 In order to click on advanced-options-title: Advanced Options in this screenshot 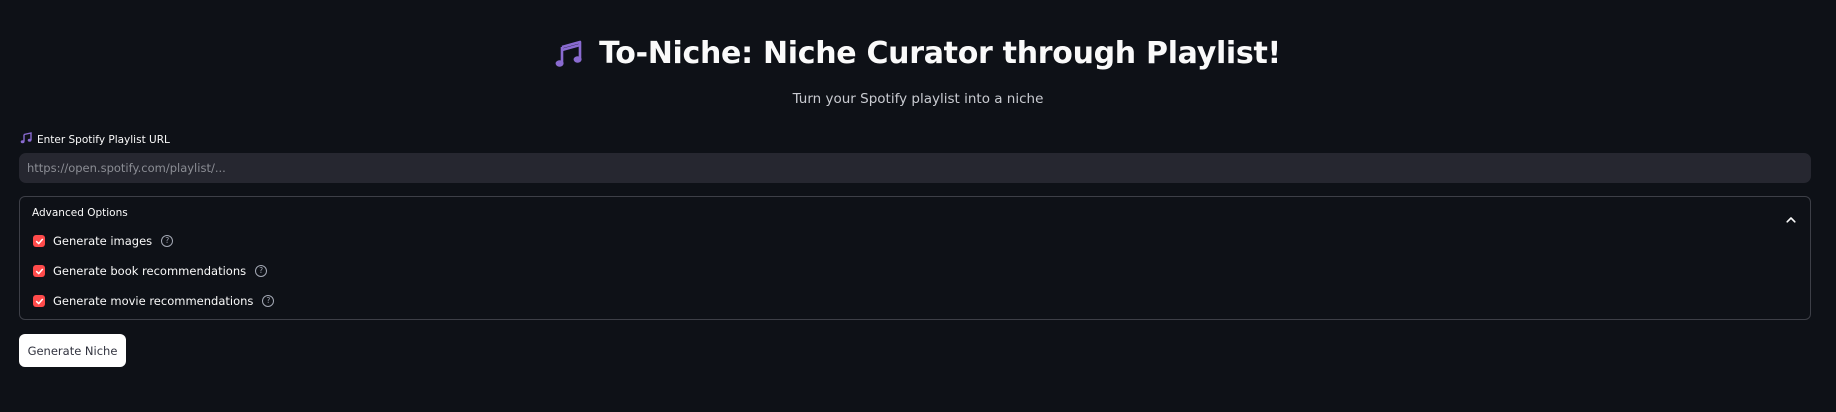, I will do `click(80, 213)`.